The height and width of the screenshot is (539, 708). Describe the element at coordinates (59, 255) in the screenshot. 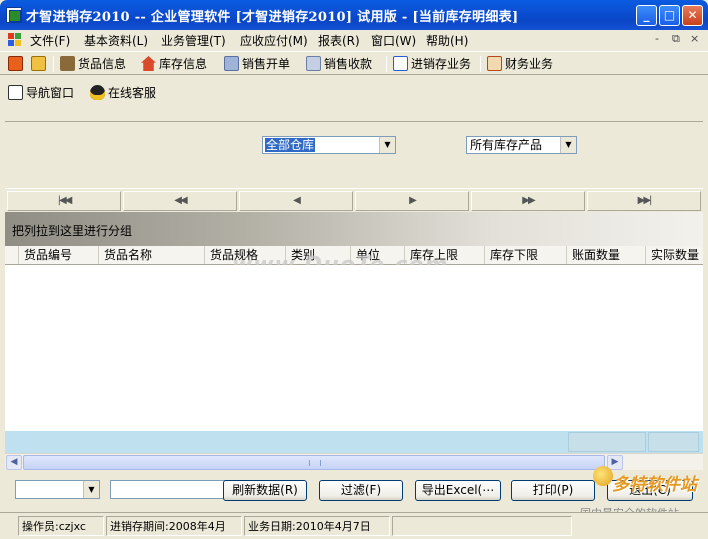

I see `column-header: 货品编号` at that location.